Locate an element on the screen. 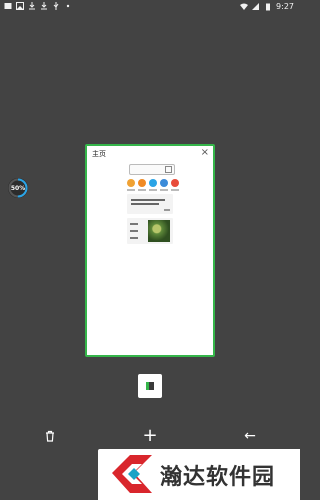 The height and width of the screenshot is (500, 320). back-arrow-icon: ← is located at coordinates (250, 436).